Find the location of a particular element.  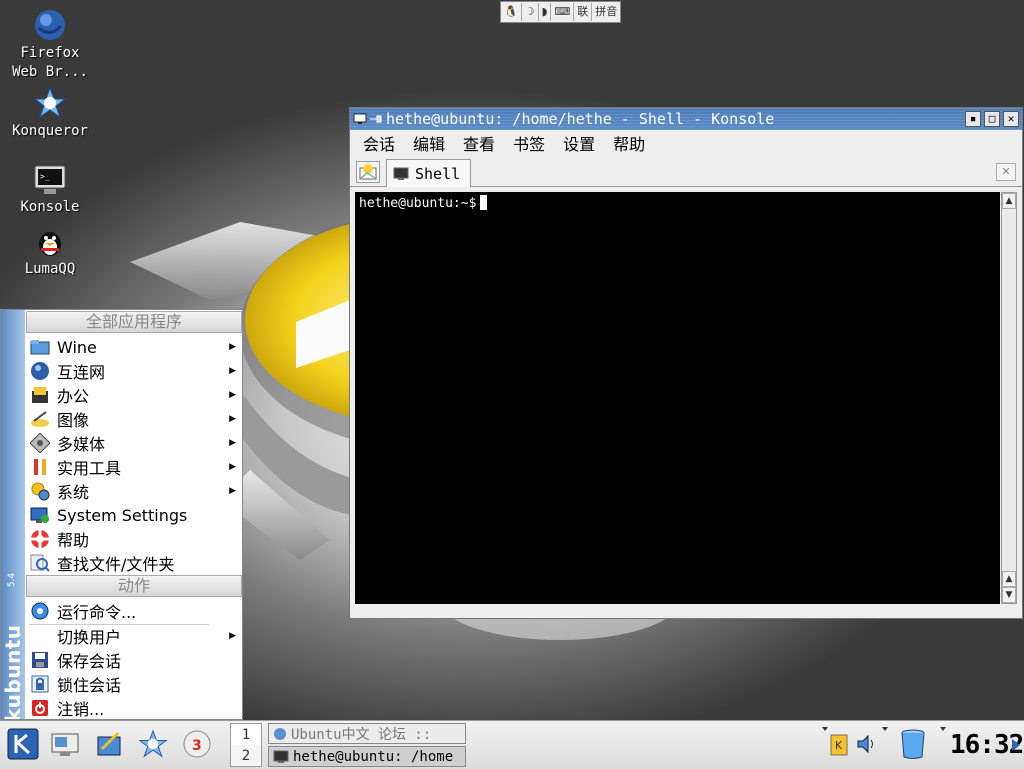

k-menu-item-internet: 互连网 ▶ is located at coordinates (134, 371).